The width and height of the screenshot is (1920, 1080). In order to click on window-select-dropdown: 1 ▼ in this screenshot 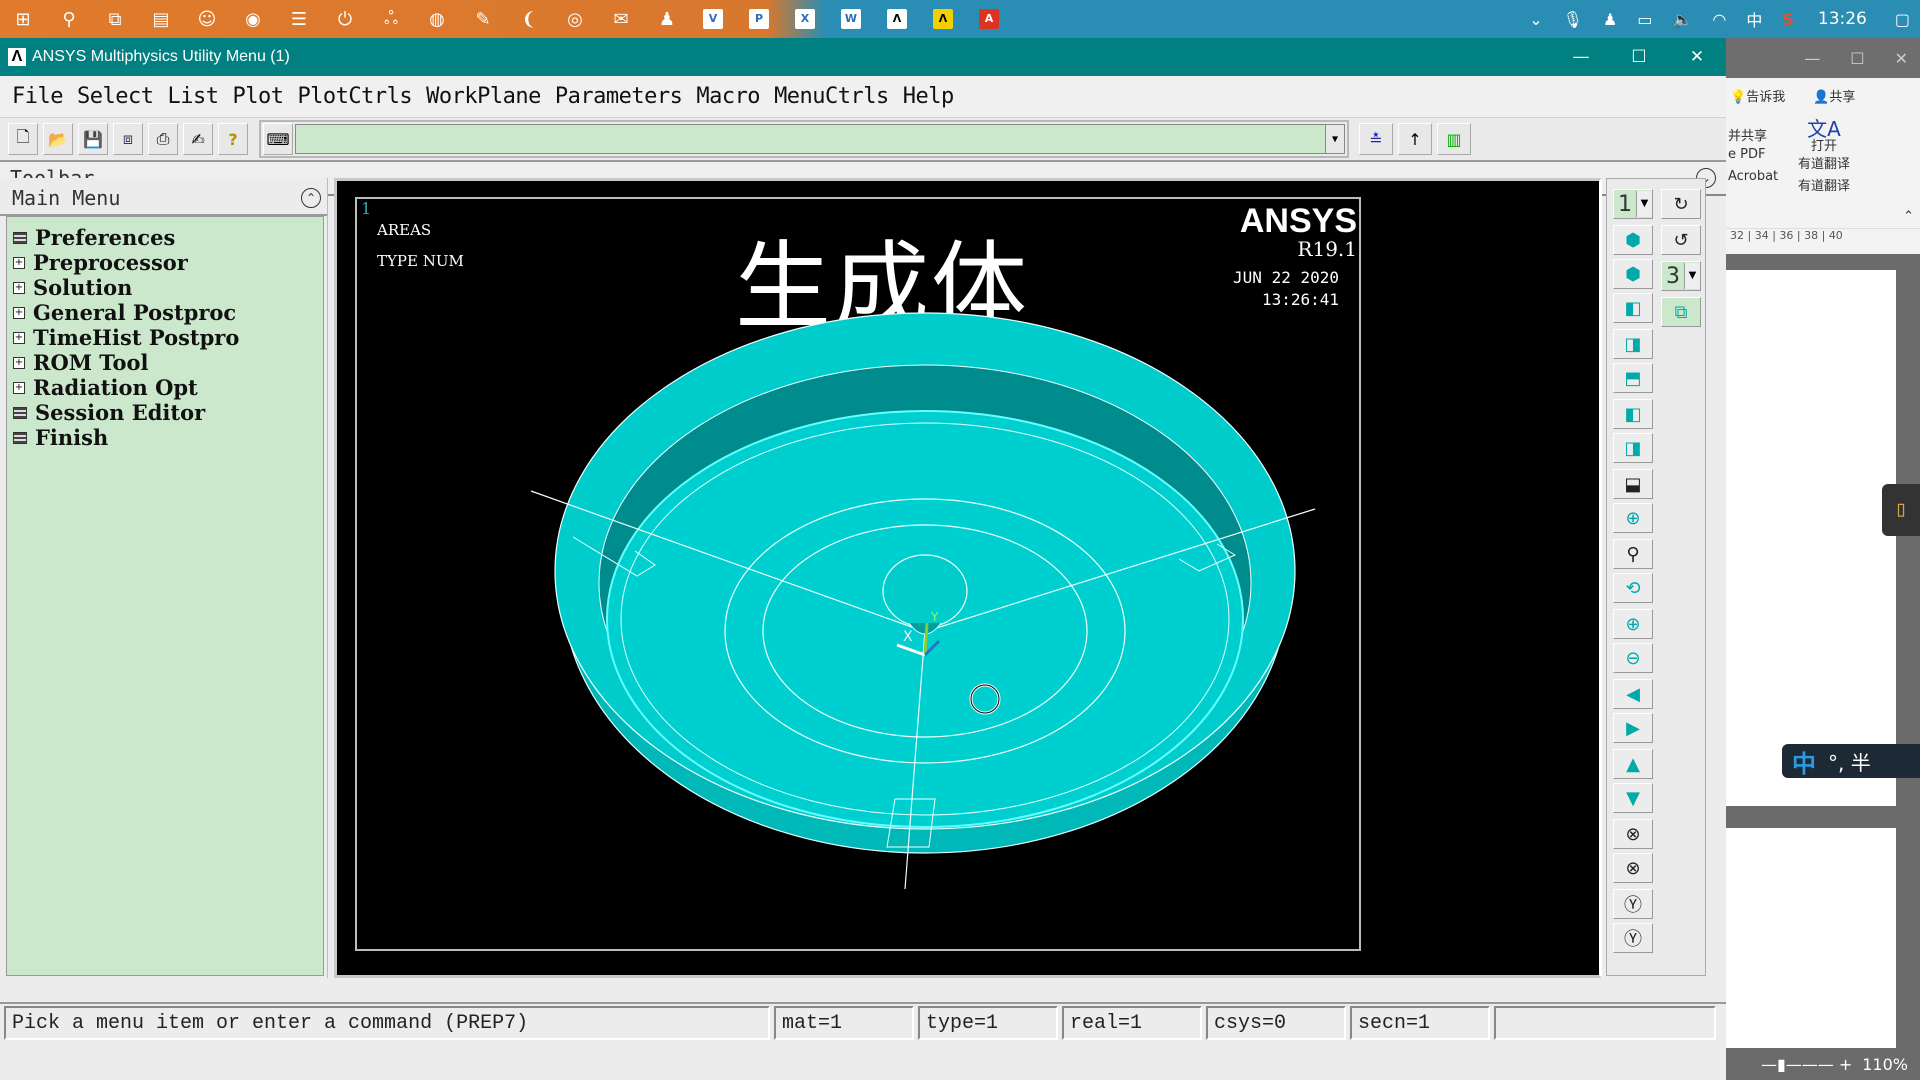, I will do `click(1633, 204)`.